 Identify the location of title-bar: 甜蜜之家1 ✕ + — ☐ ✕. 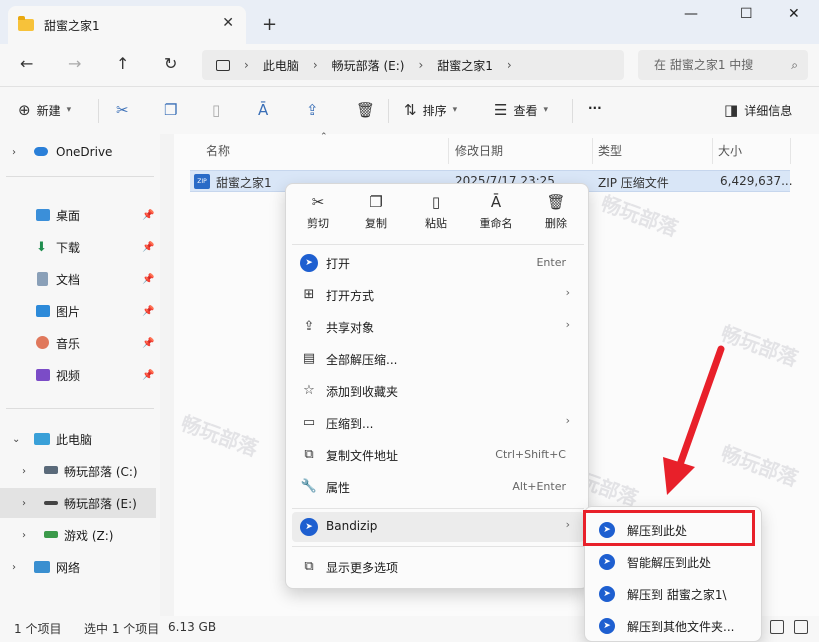
(409, 22).